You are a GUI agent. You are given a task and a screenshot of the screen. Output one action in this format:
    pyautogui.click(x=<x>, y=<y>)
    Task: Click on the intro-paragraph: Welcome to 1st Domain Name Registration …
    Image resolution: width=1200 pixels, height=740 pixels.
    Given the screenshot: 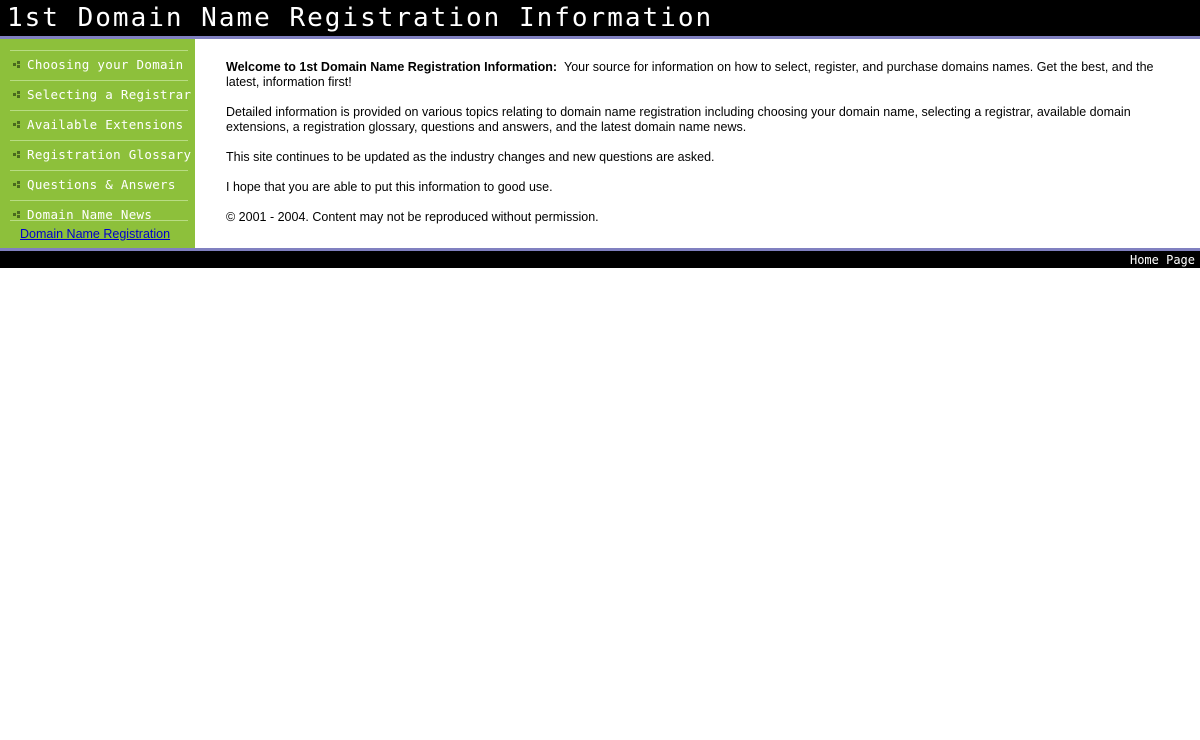 What is the action you would take?
    pyautogui.click(x=701, y=75)
    